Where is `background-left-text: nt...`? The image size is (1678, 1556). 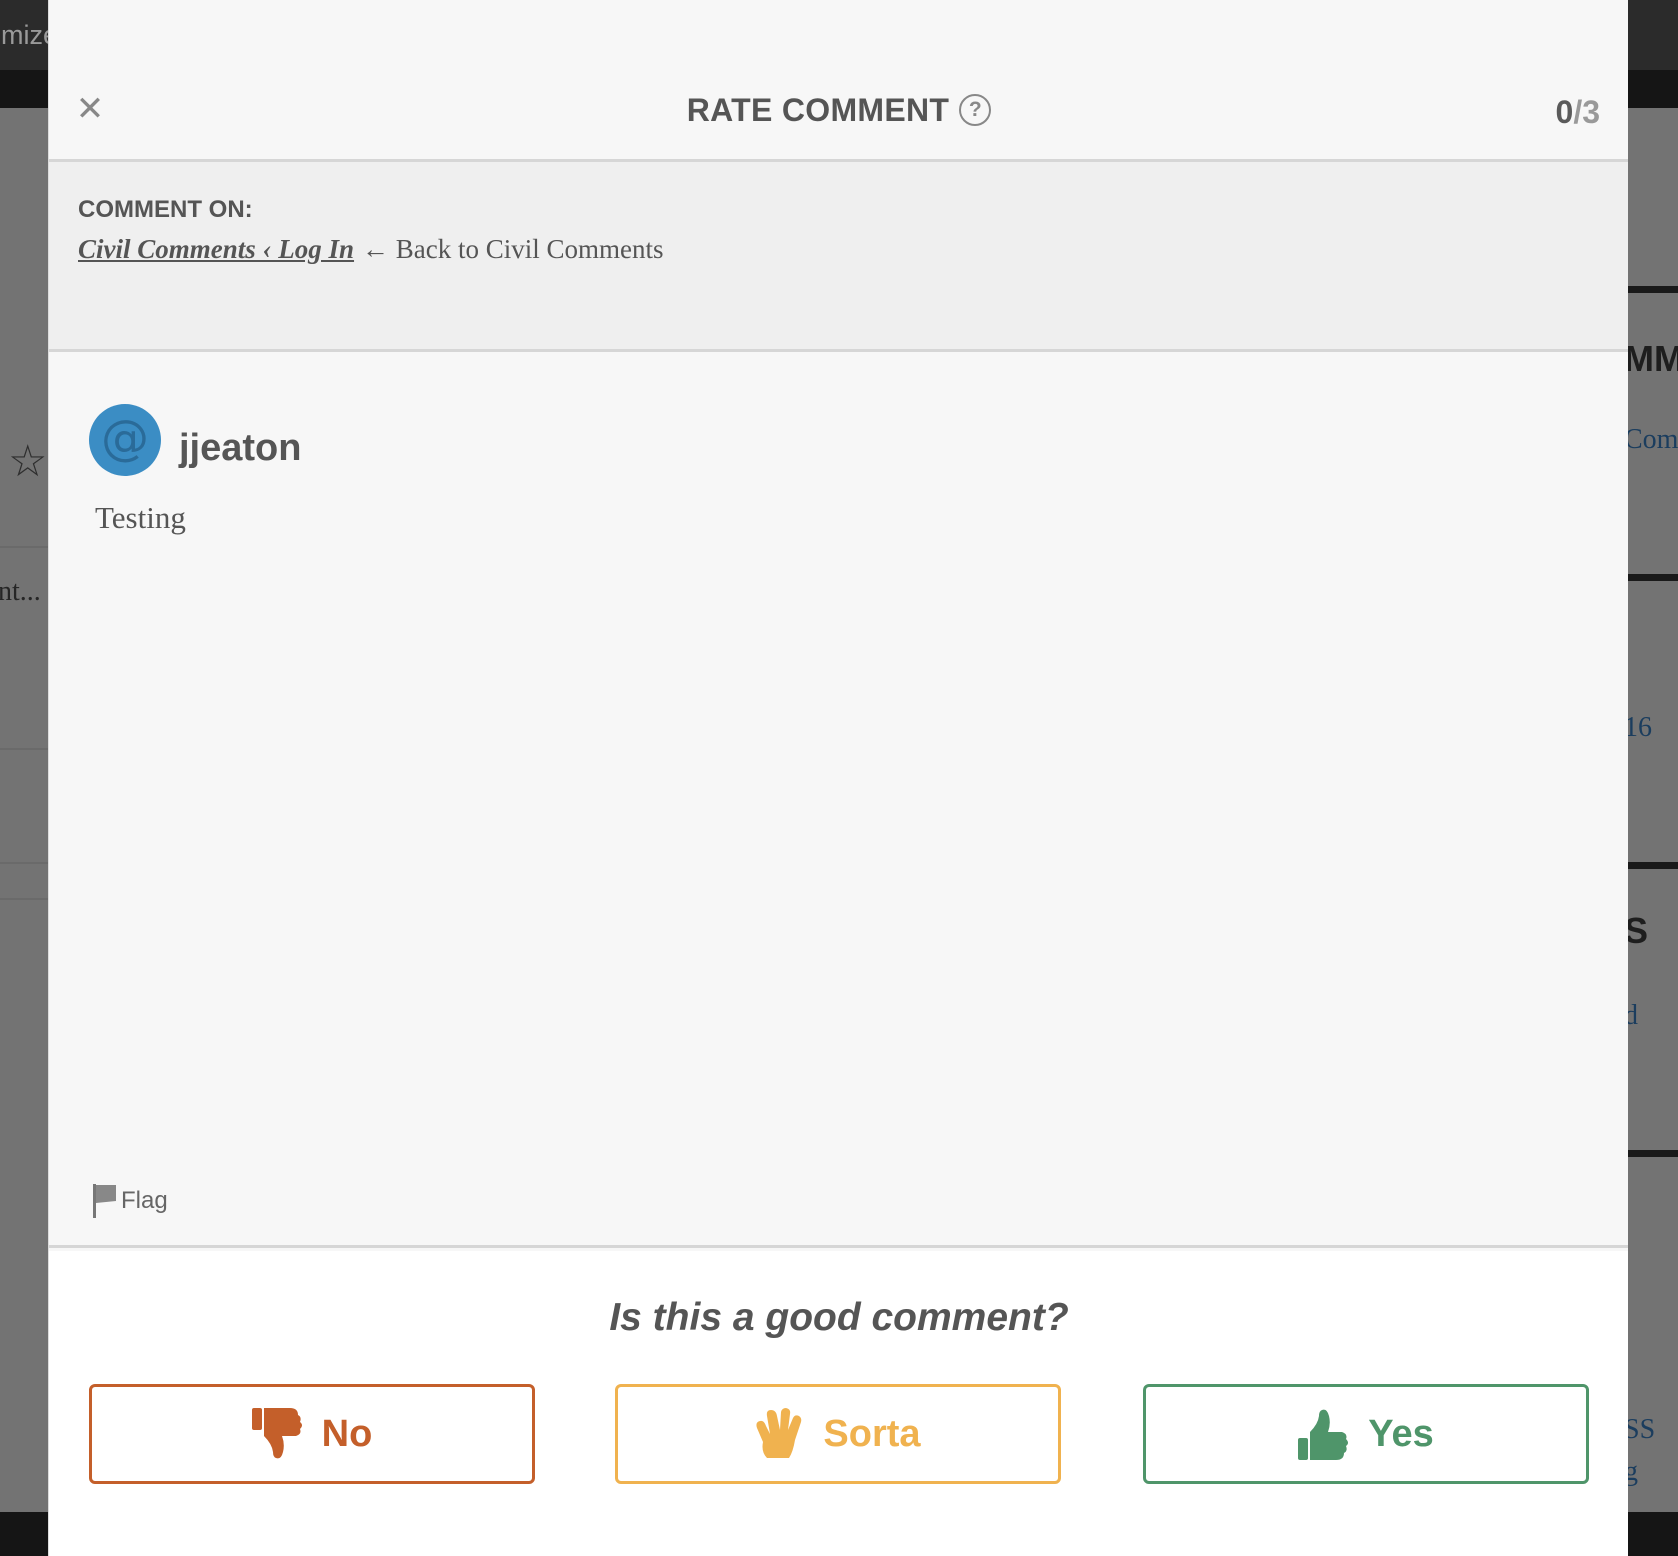
background-left-text: nt... is located at coordinates (20, 591).